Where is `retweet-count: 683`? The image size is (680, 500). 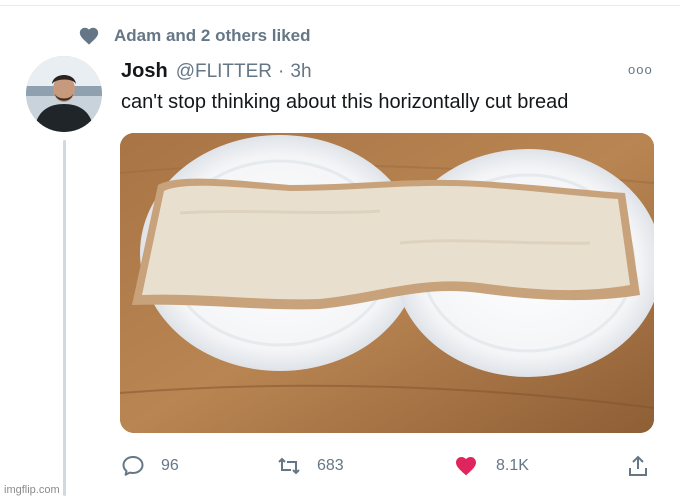 retweet-count: 683 is located at coordinates (330, 465).